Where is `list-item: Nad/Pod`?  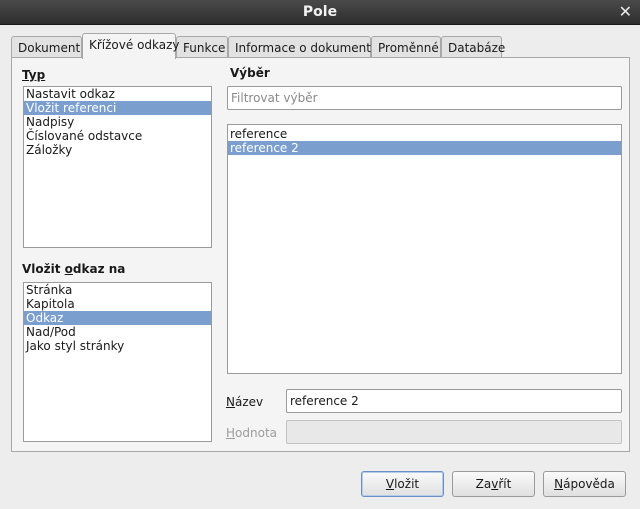 list-item: Nad/Pod is located at coordinates (117, 332).